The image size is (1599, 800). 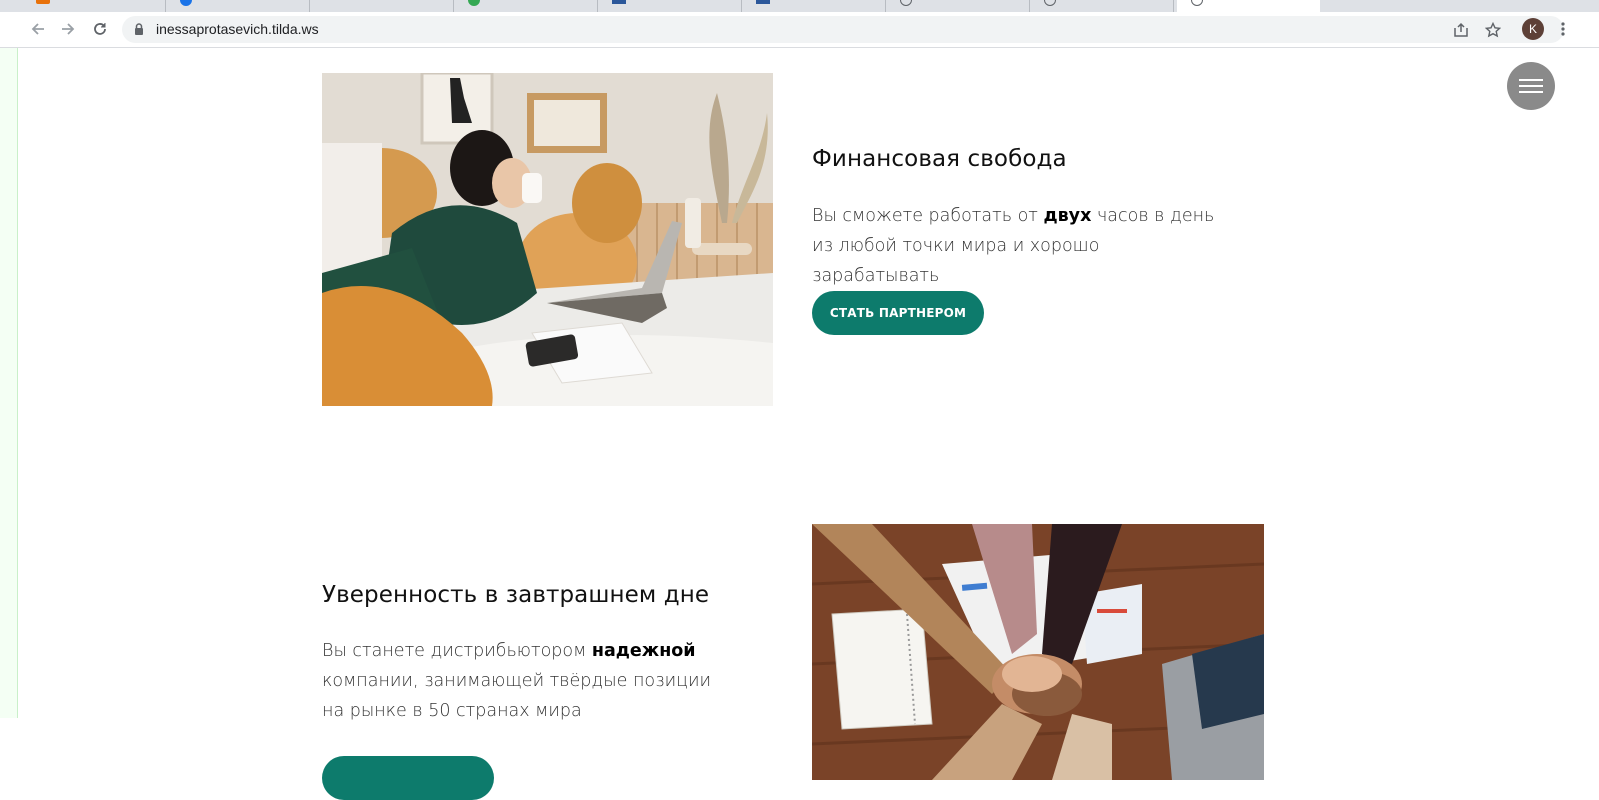 I want to click on browser-toolbar: inessaprotasevich.tilda.ws K, so click(x=799, y=30).